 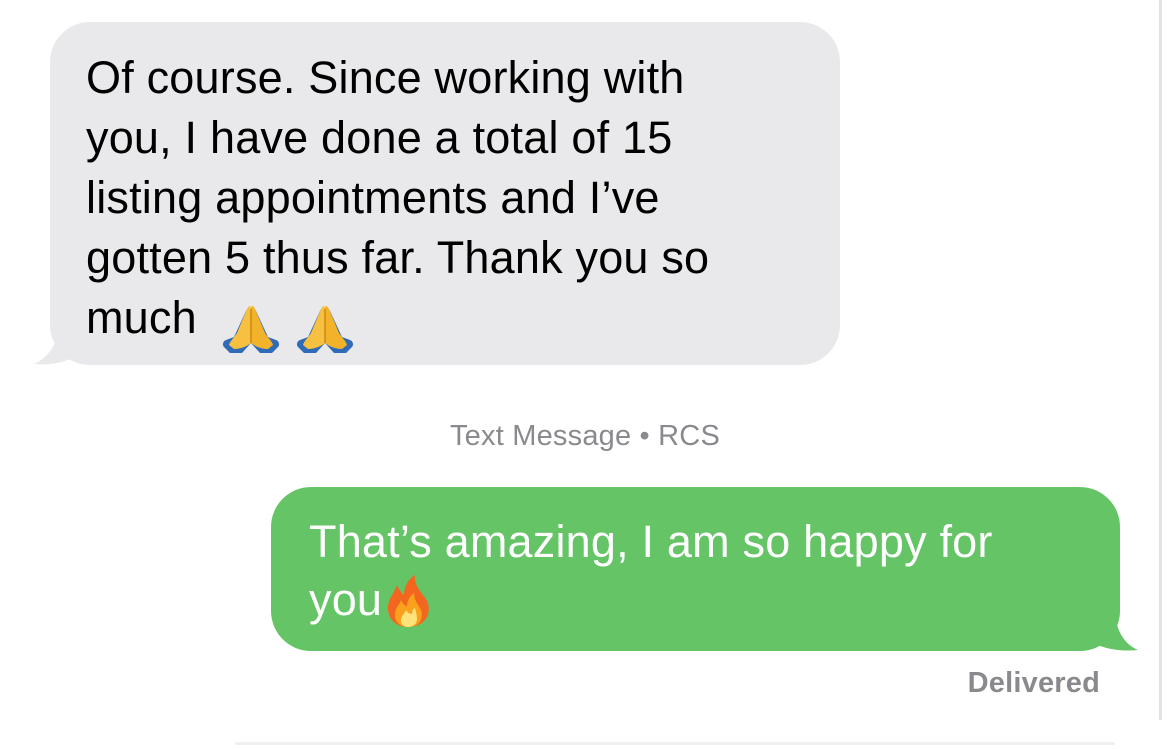 What do you see at coordinates (408, 601) in the screenshot?
I see `fire-icon` at bounding box center [408, 601].